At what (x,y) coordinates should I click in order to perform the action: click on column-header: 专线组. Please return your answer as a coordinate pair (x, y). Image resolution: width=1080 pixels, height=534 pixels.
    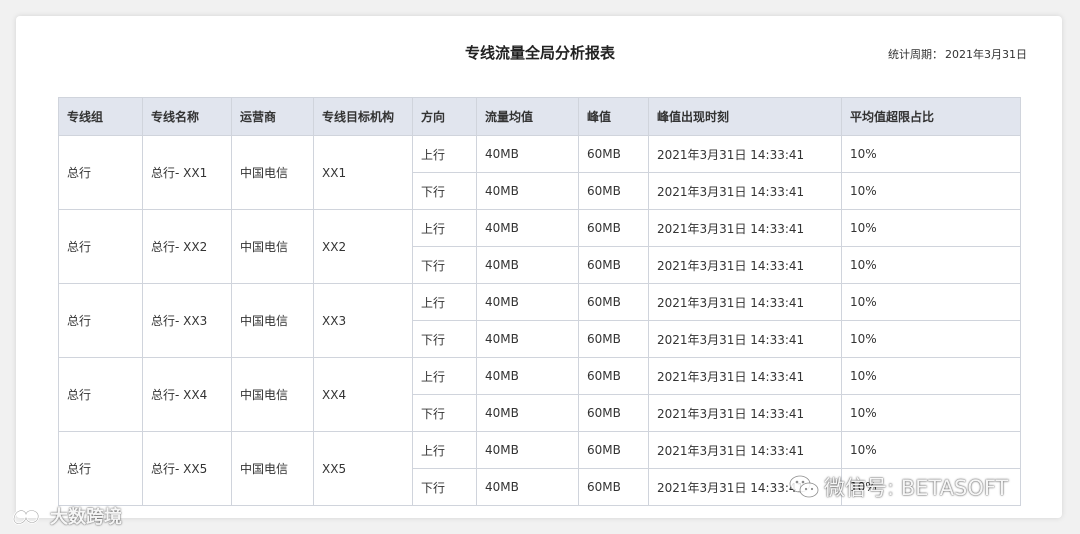
    Looking at the image, I should click on (100, 116).